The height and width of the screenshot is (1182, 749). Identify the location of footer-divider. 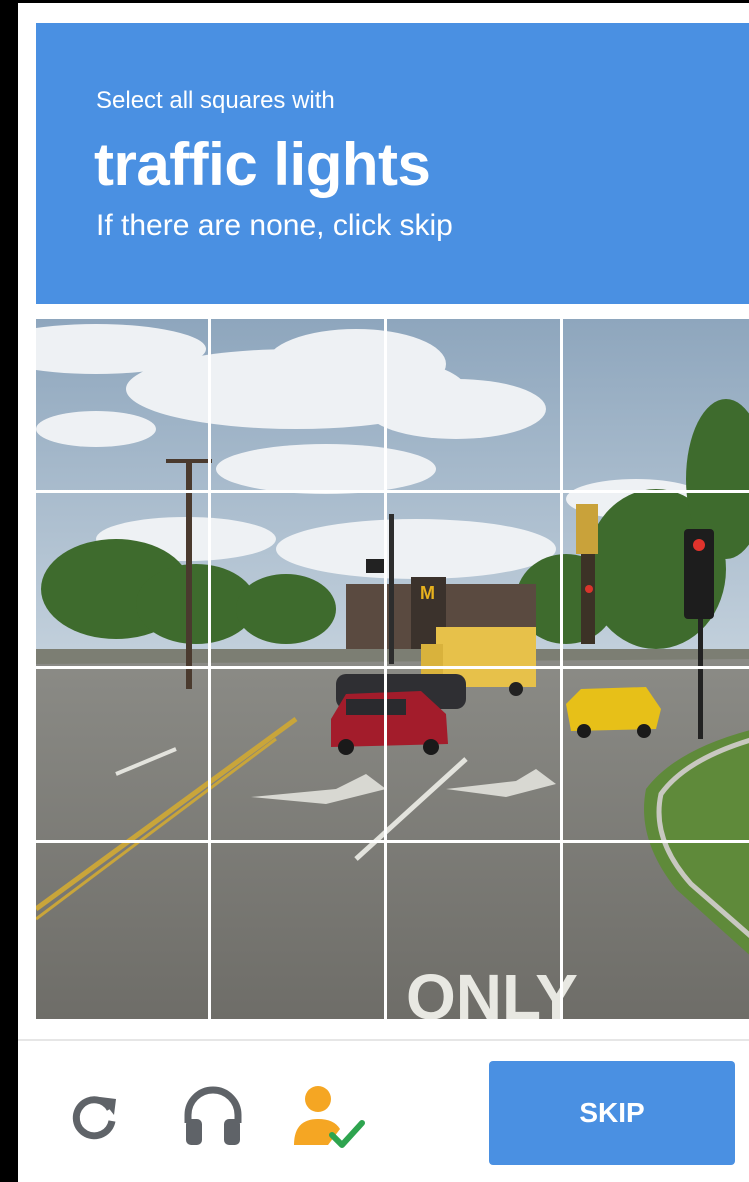
(383, 1040).